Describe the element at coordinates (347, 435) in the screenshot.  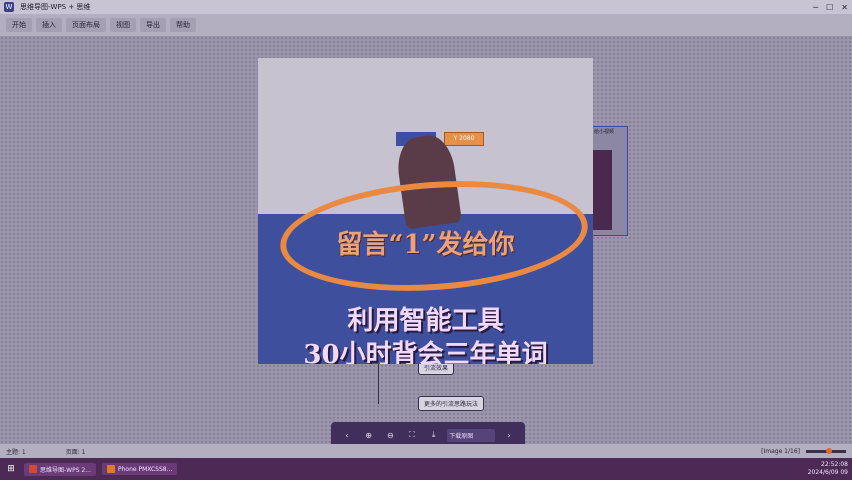
I see `prev-icon: ‹` at that location.